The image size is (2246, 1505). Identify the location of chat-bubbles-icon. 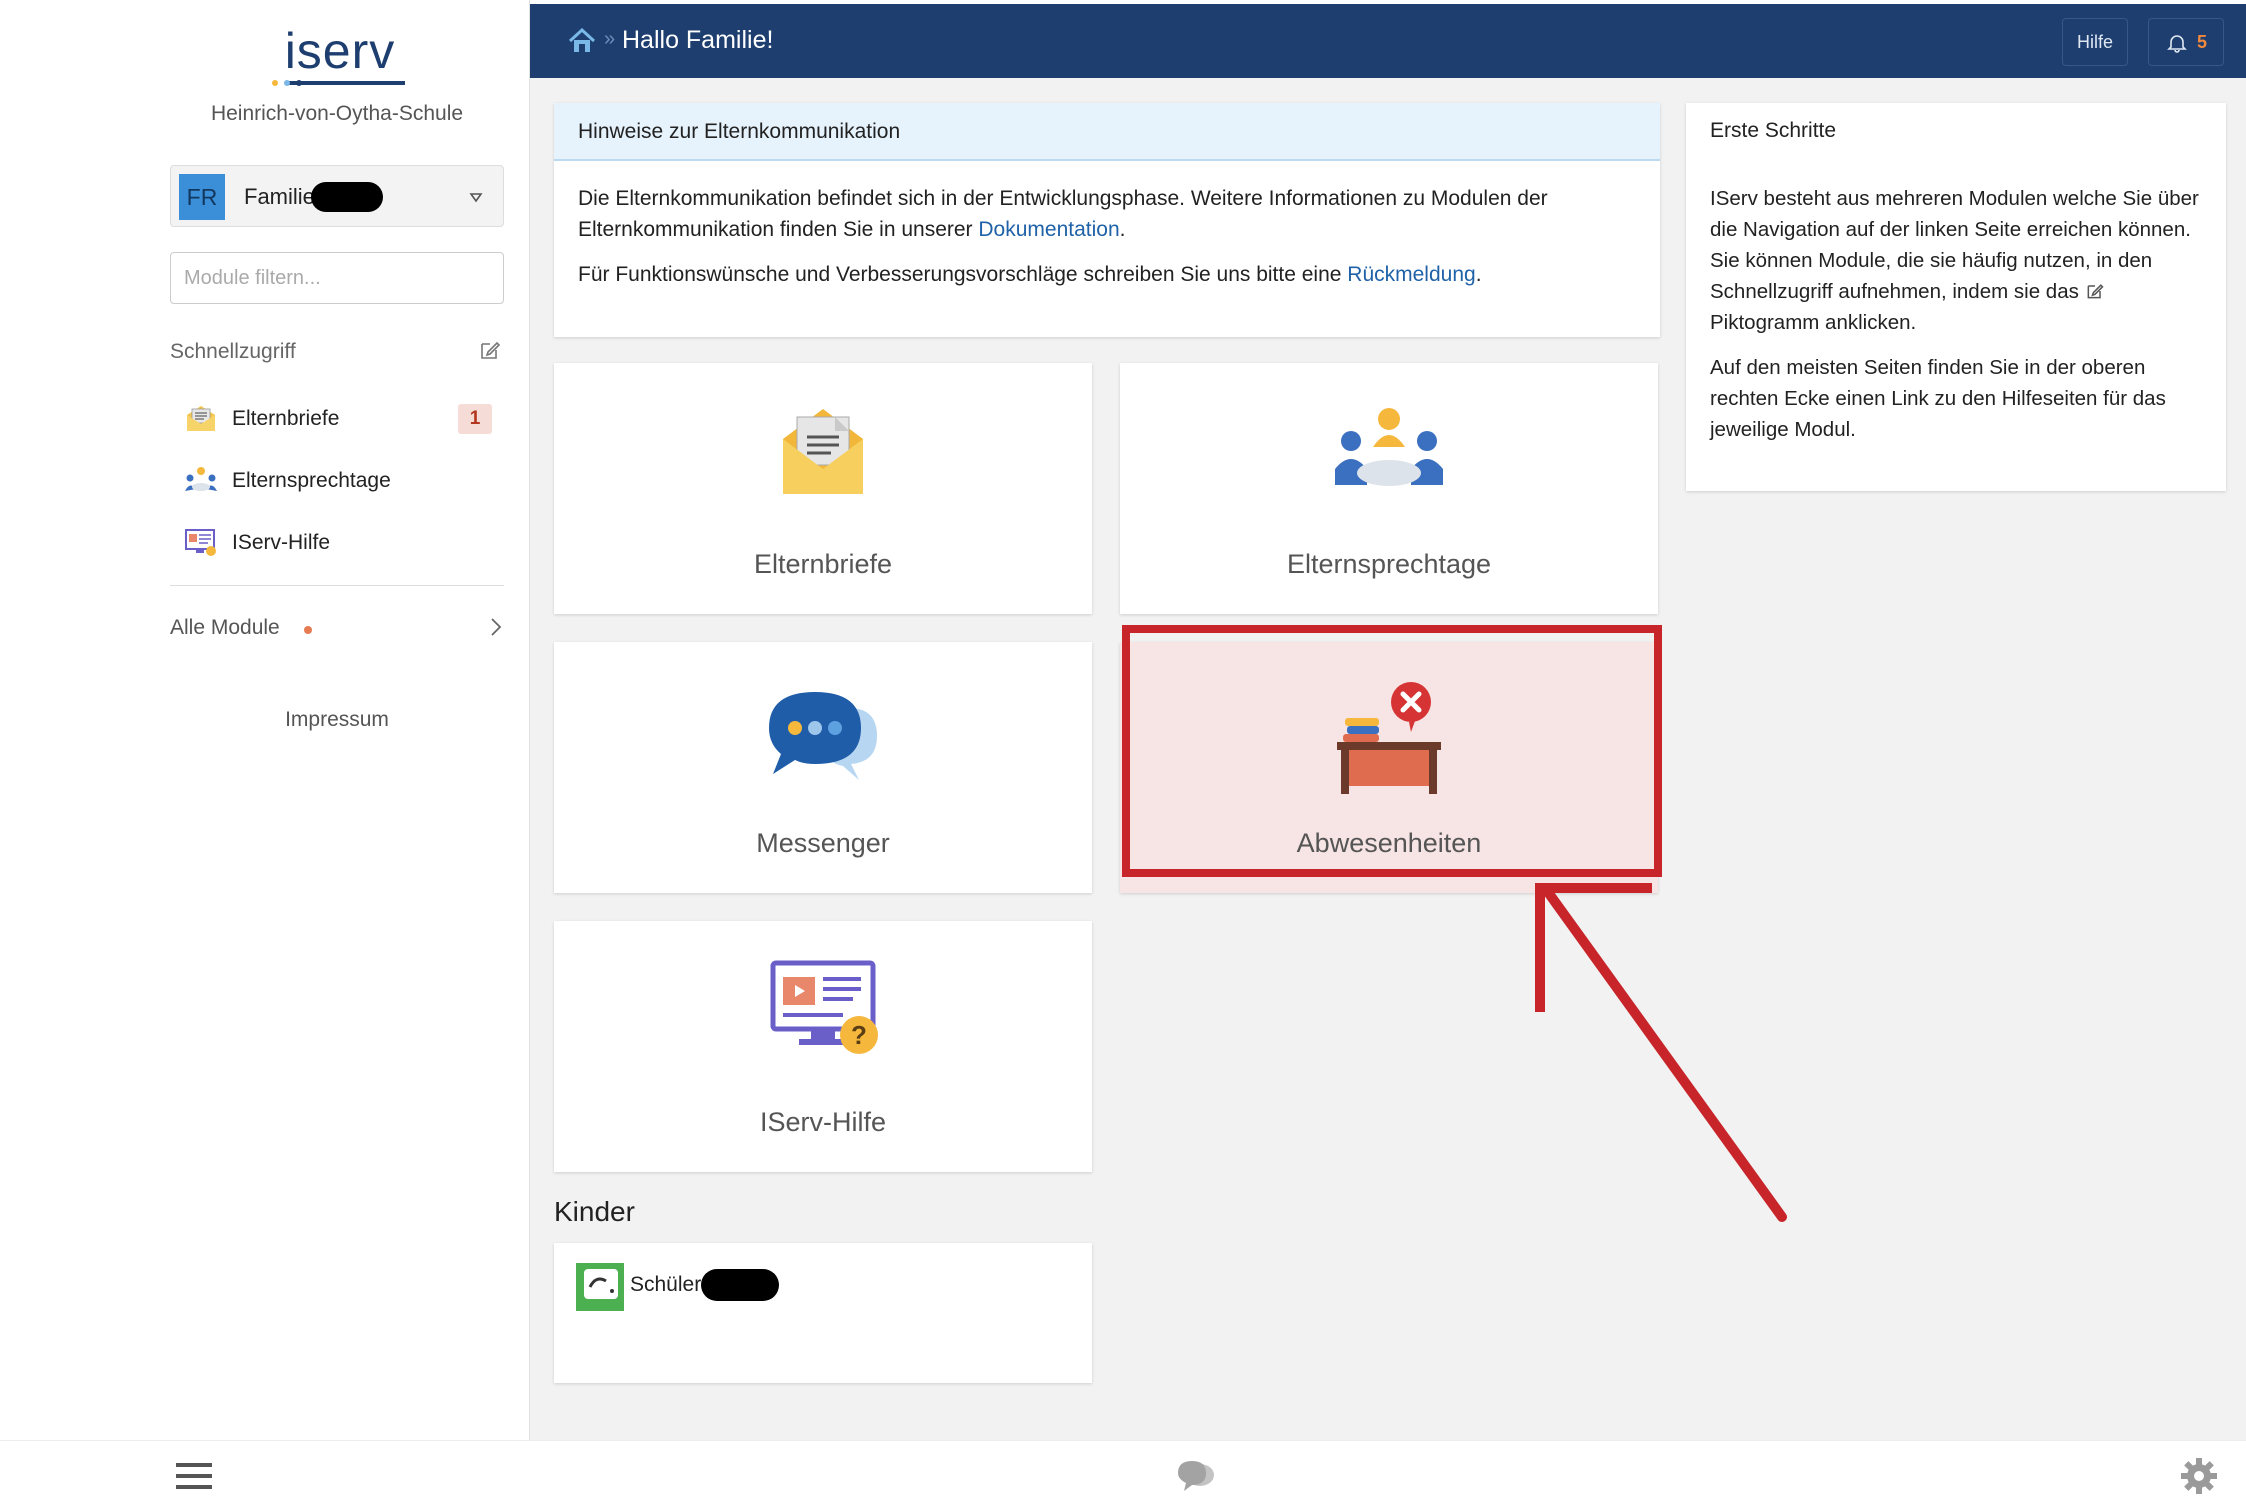
(823, 736).